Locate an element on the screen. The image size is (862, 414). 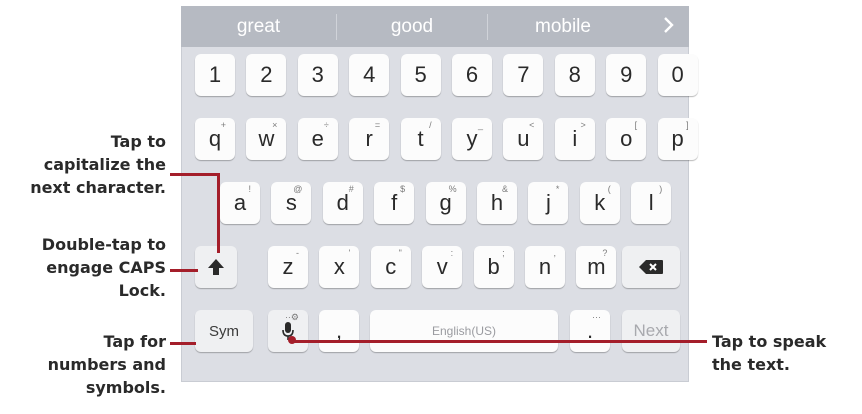
key-3: 3 is located at coordinates (317, 75).